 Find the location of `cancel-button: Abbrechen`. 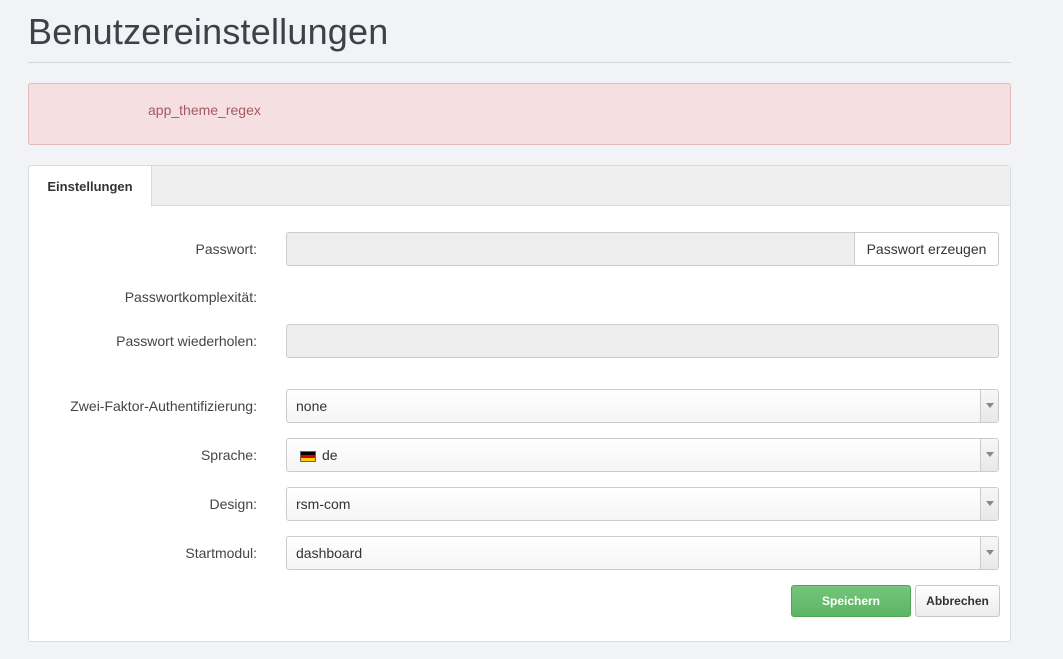

cancel-button: Abbrechen is located at coordinates (957, 601).